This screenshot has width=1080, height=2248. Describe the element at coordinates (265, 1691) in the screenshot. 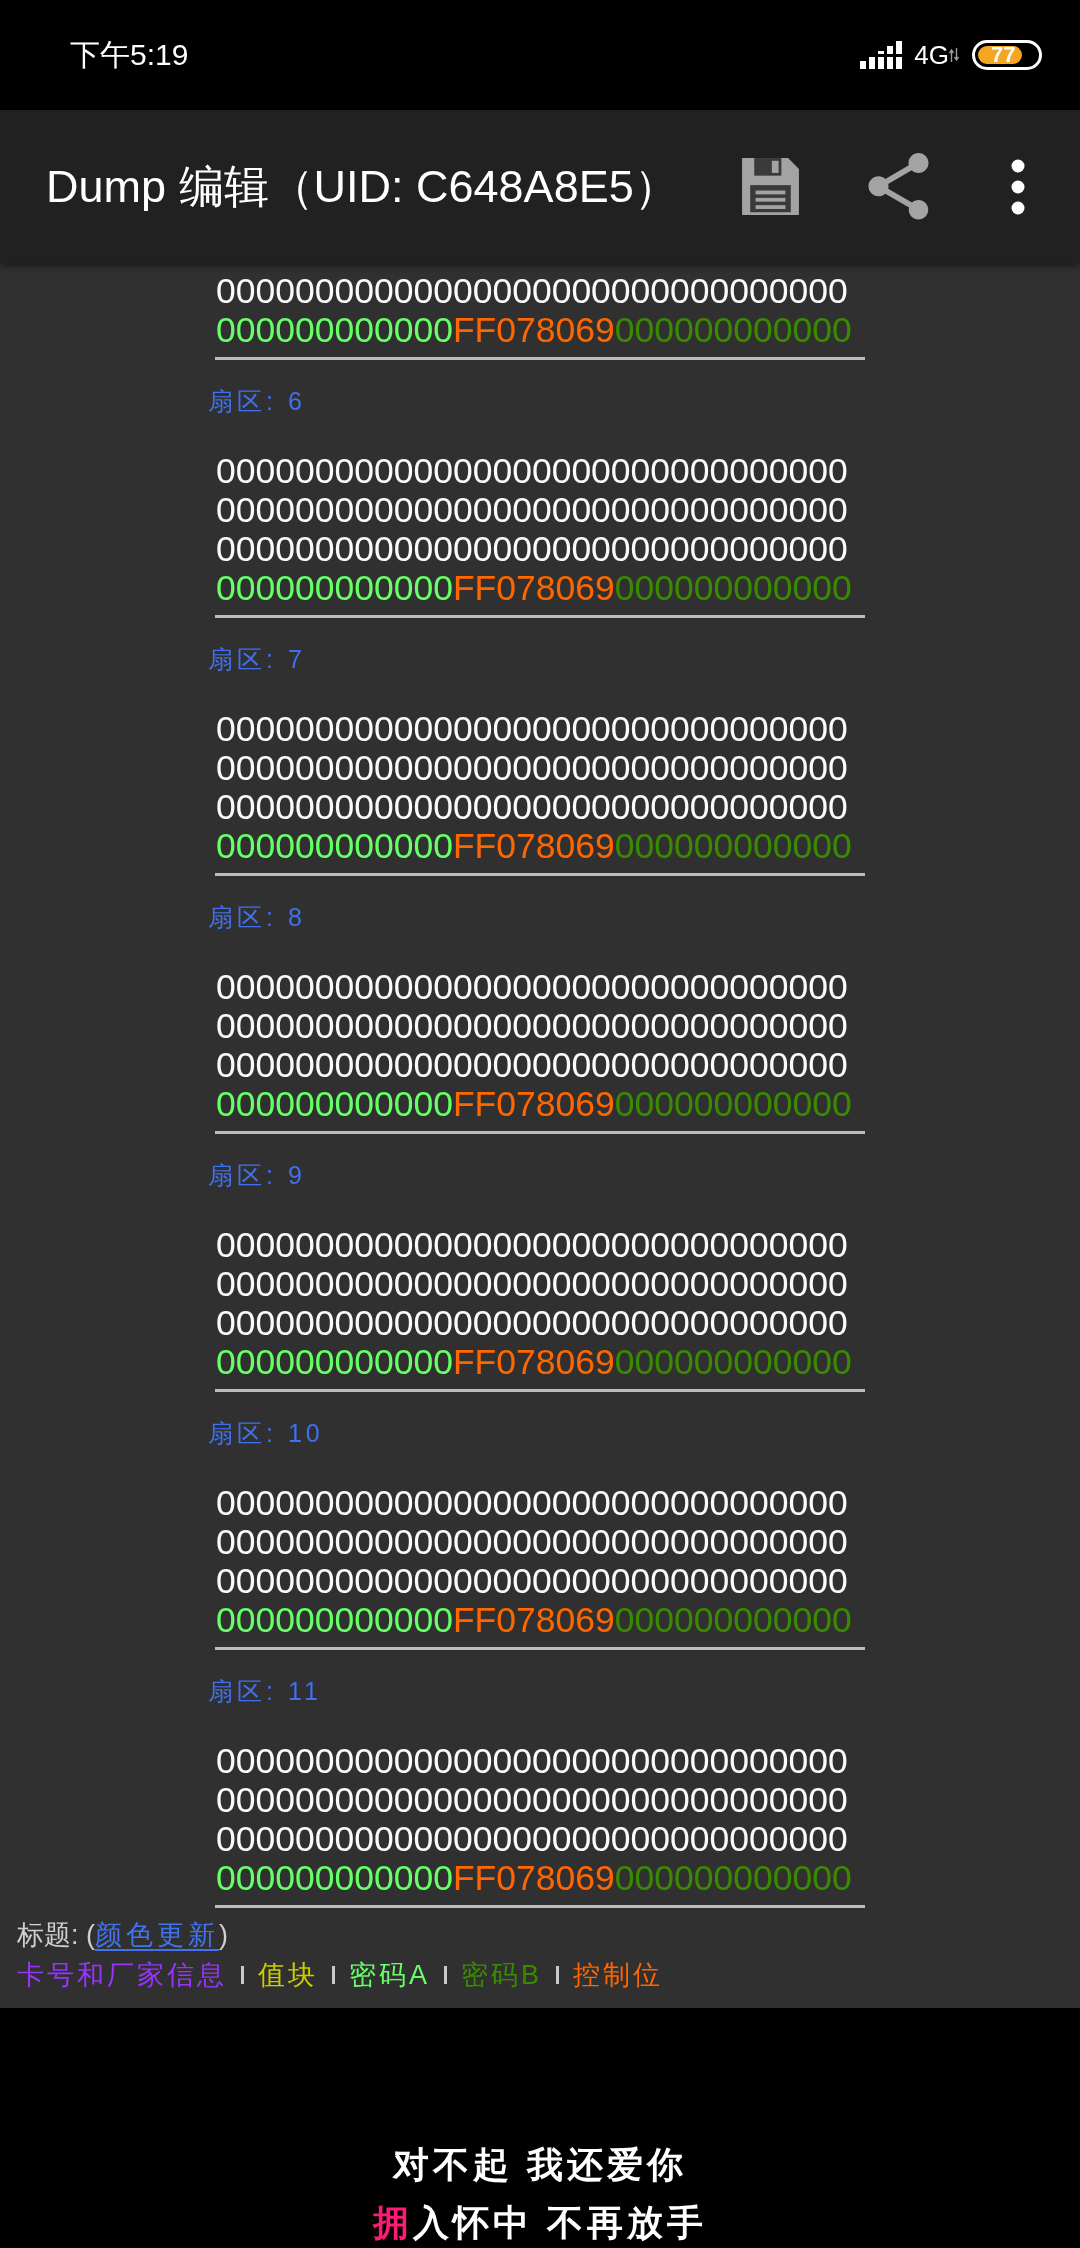

I see `sector-title: 扇区: 11` at that location.